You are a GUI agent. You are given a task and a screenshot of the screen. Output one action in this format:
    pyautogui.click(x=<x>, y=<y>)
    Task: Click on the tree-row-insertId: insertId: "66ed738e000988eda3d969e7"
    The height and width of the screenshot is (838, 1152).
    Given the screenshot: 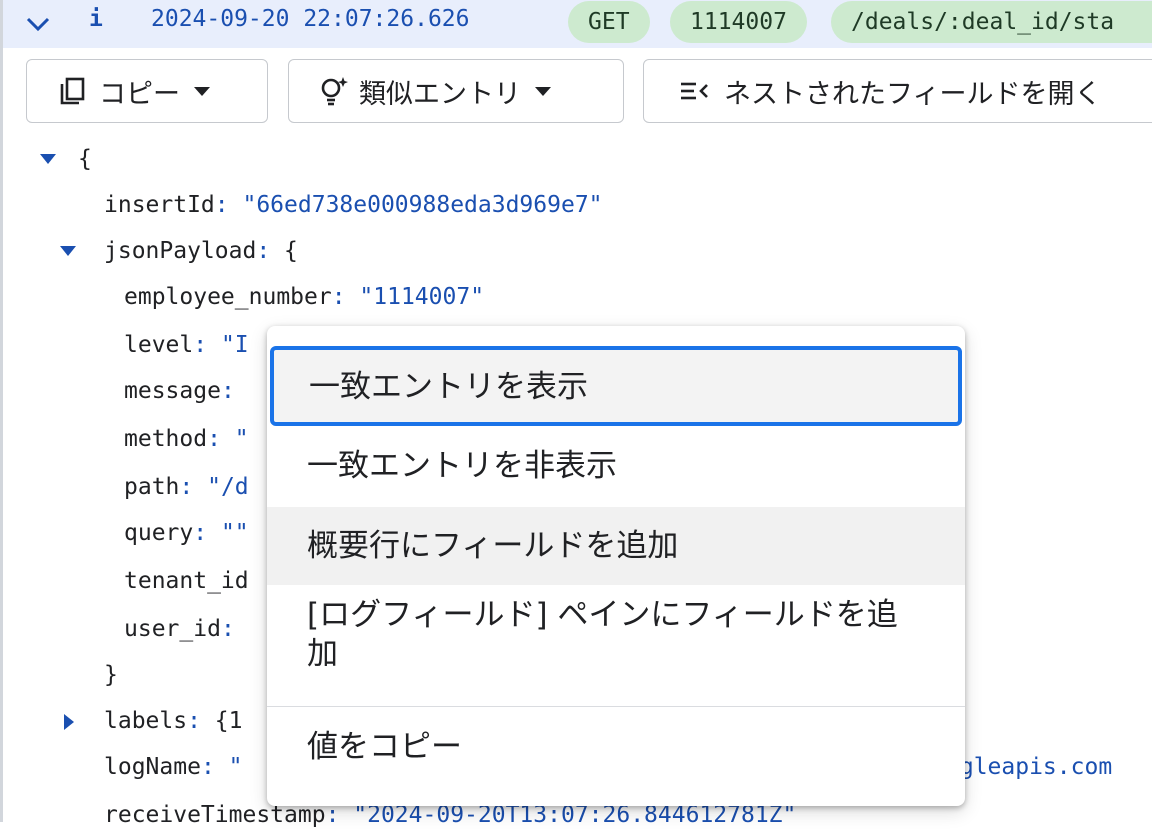 What is the action you would take?
    pyautogui.click(x=353, y=205)
    